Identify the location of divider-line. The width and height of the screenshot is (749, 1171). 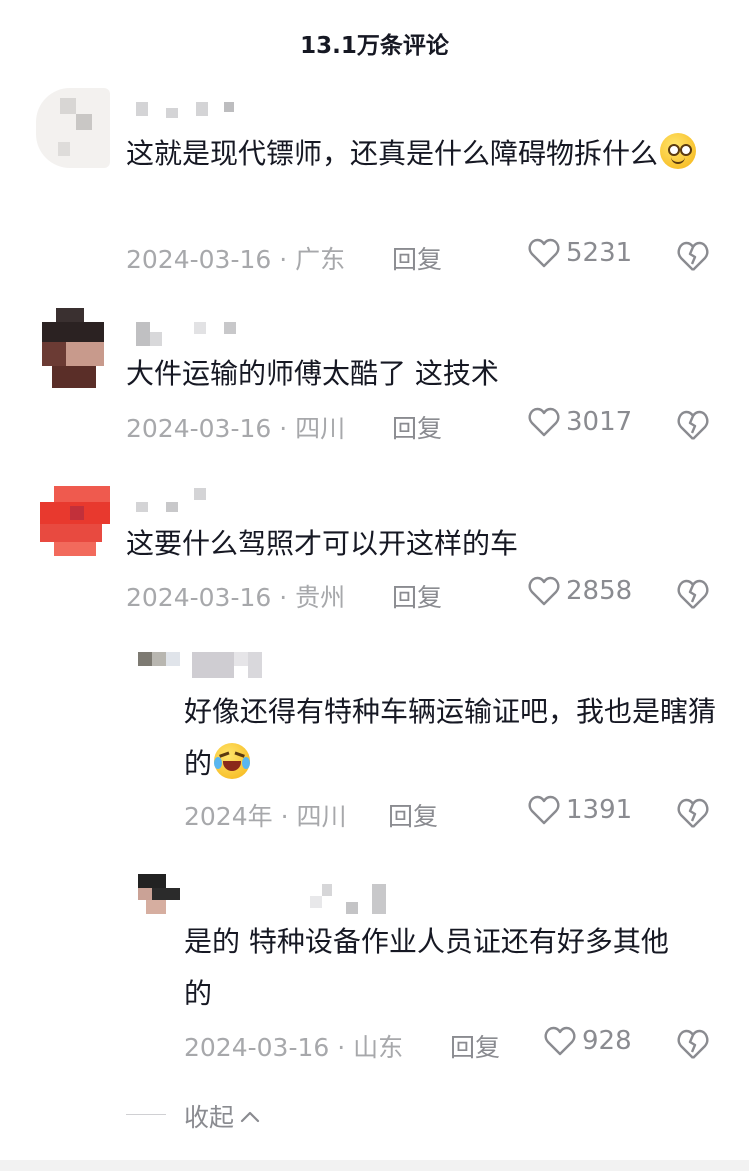
(146, 1114).